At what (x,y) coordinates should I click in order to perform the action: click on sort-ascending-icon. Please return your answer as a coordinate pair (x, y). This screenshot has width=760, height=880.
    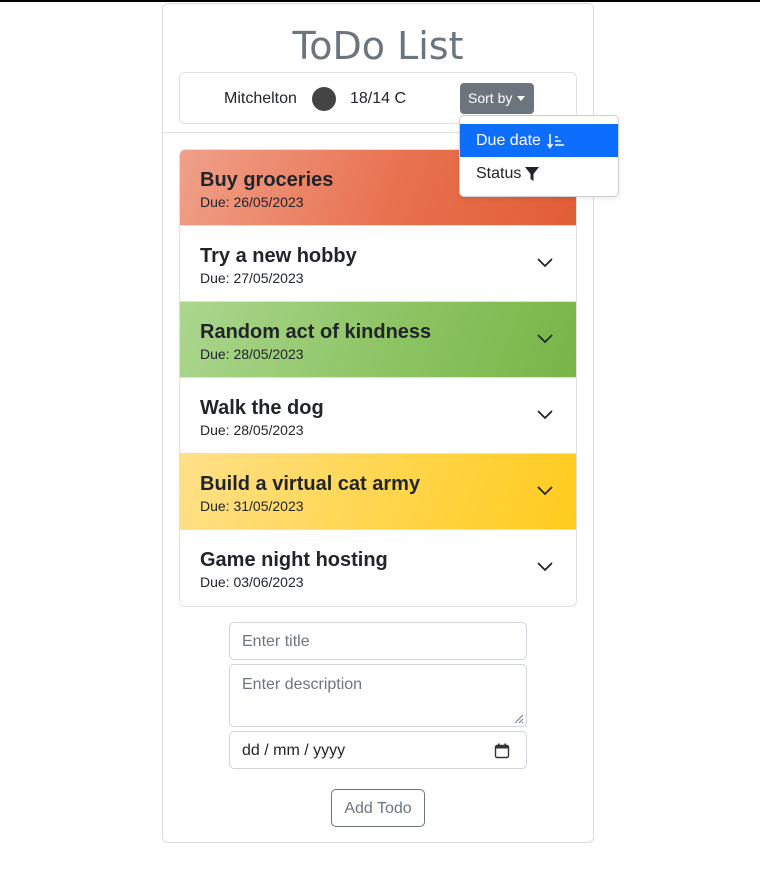
    Looking at the image, I should click on (555, 141).